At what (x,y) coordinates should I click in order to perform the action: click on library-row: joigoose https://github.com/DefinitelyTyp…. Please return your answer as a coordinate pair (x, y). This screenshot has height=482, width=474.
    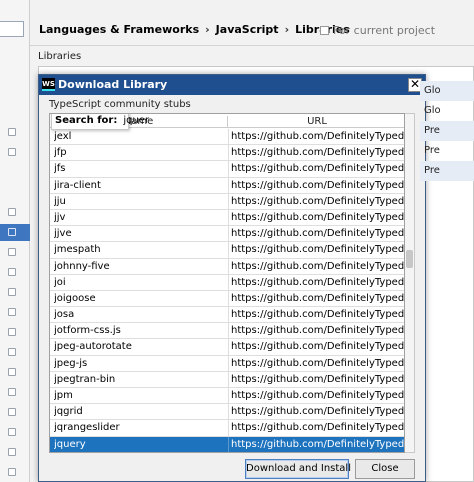
    Looking at the image, I should click on (227, 299).